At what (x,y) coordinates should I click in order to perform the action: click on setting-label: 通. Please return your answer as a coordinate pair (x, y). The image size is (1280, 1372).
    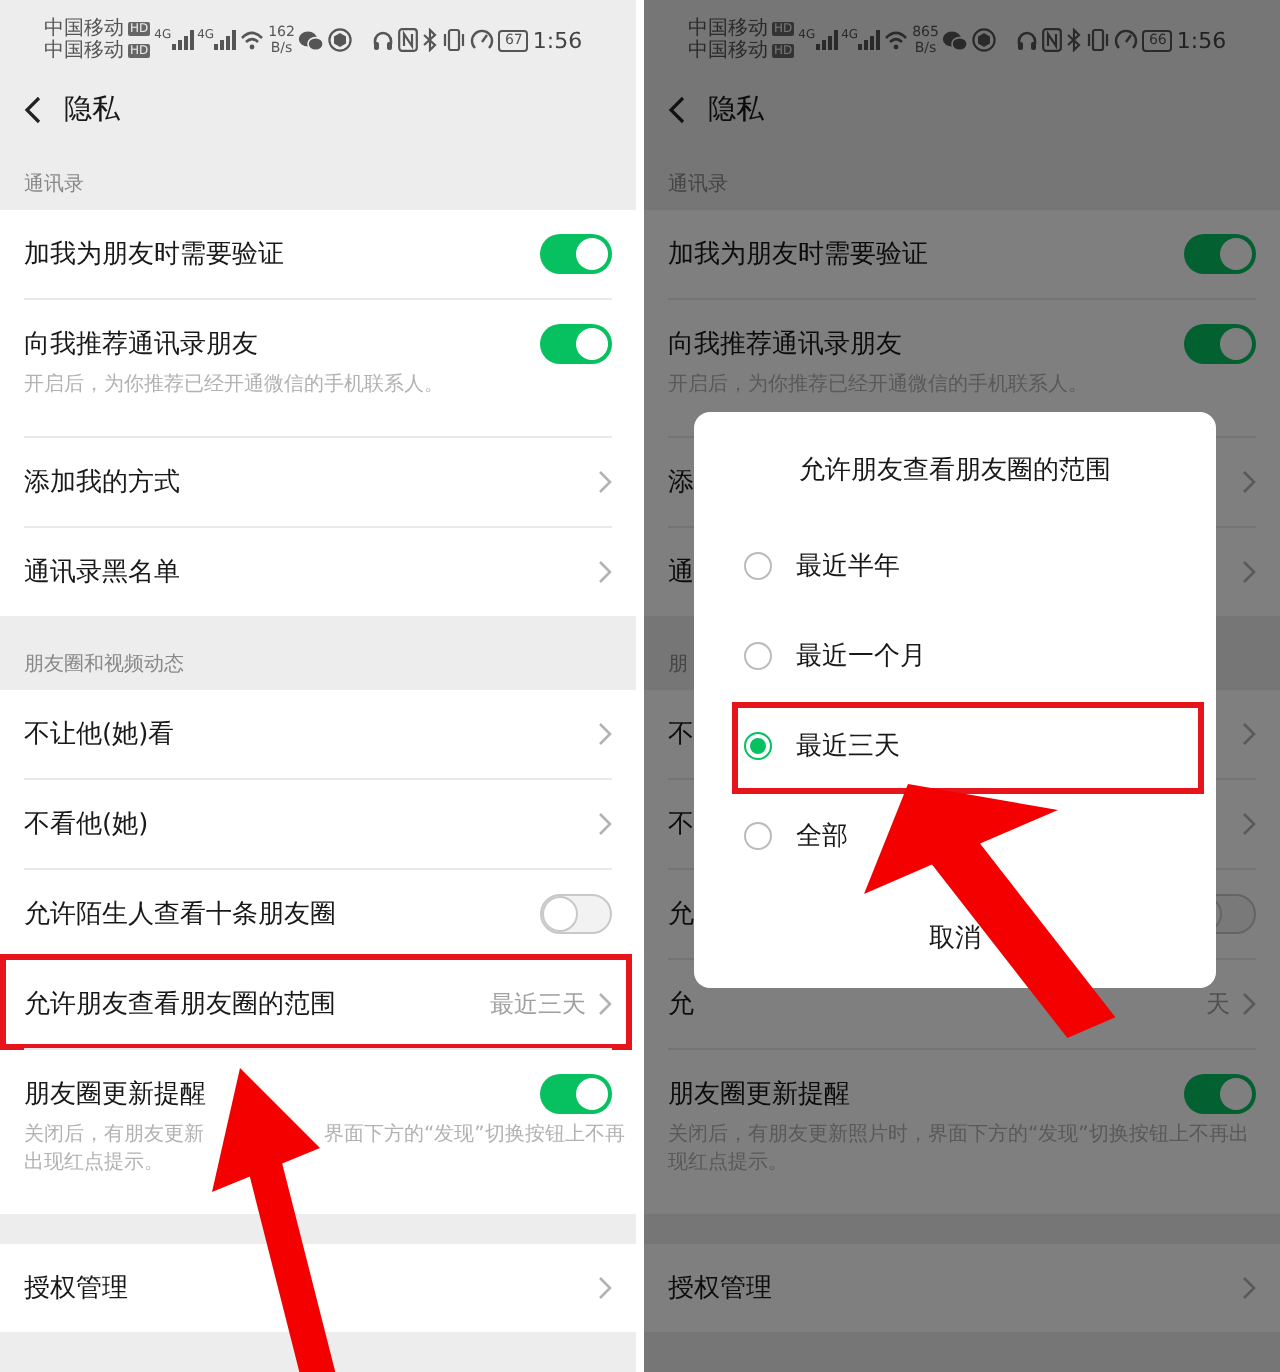
    Looking at the image, I should click on (681, 572).